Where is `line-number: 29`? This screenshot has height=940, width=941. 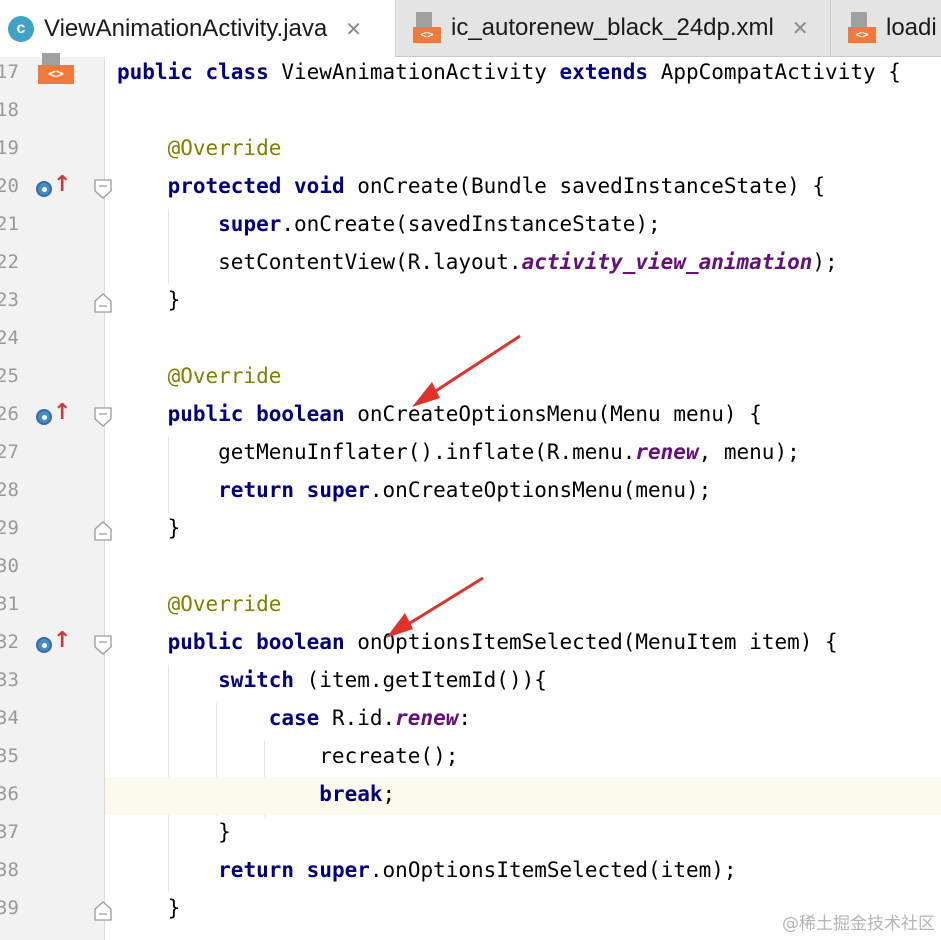 line-number: 29 is located at coordinates (9, 528).